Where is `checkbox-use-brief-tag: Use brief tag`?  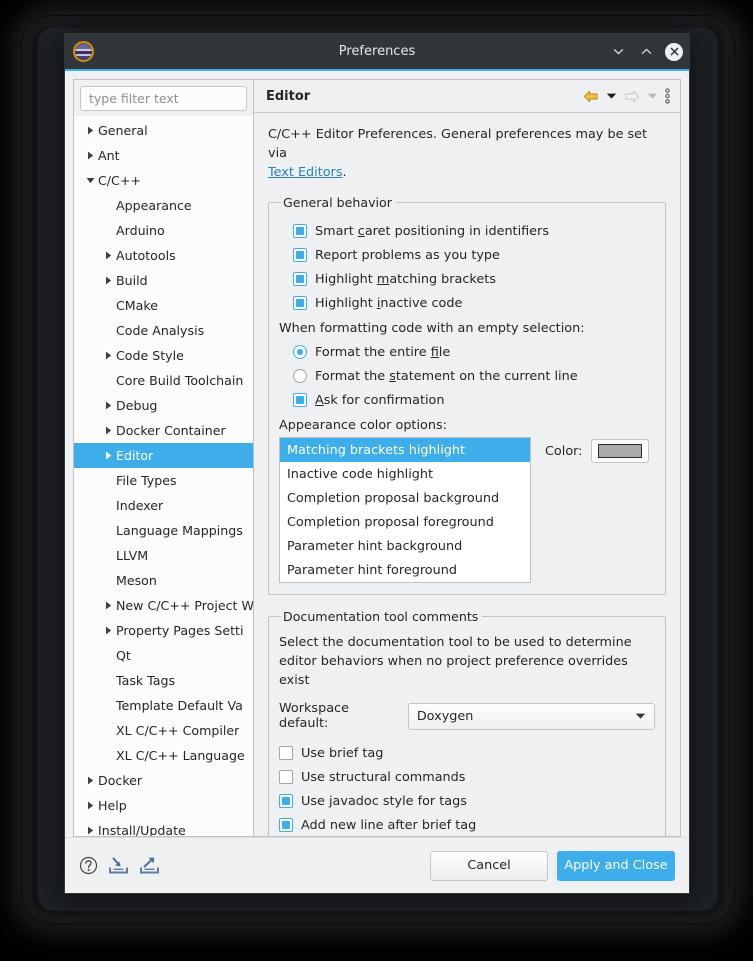
checkbox-use-brief-tag: Use brief tag is located at coordinates (467, 753).